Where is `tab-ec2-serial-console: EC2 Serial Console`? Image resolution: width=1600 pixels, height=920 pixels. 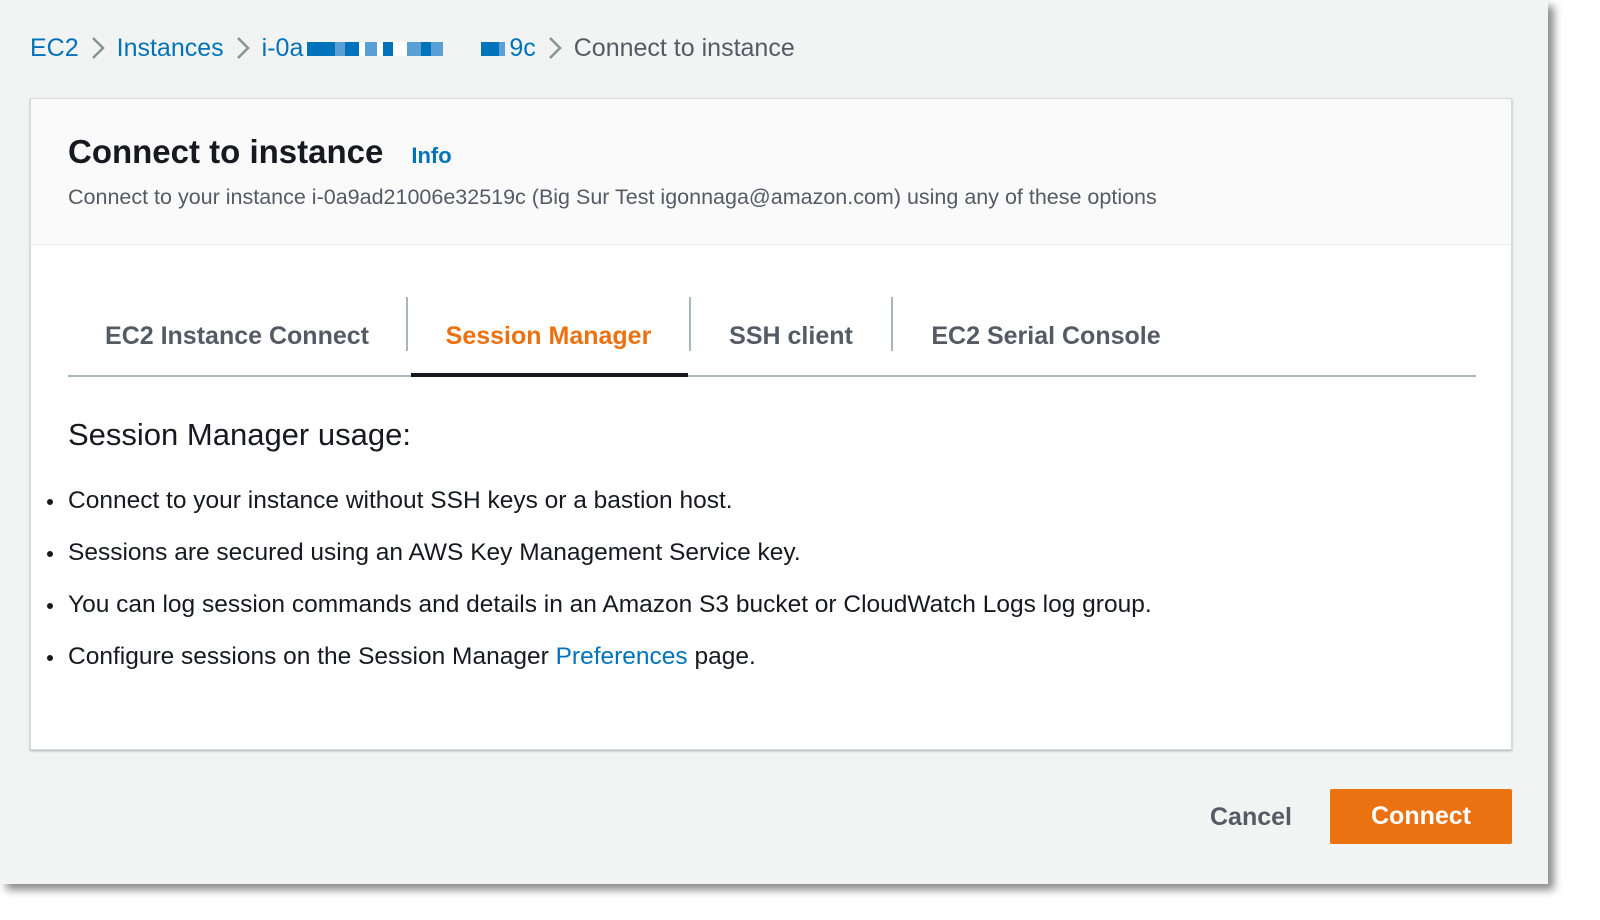
tab-ec2-serial-console: EC2 Serial Console is located at coordinates (1046, 336).